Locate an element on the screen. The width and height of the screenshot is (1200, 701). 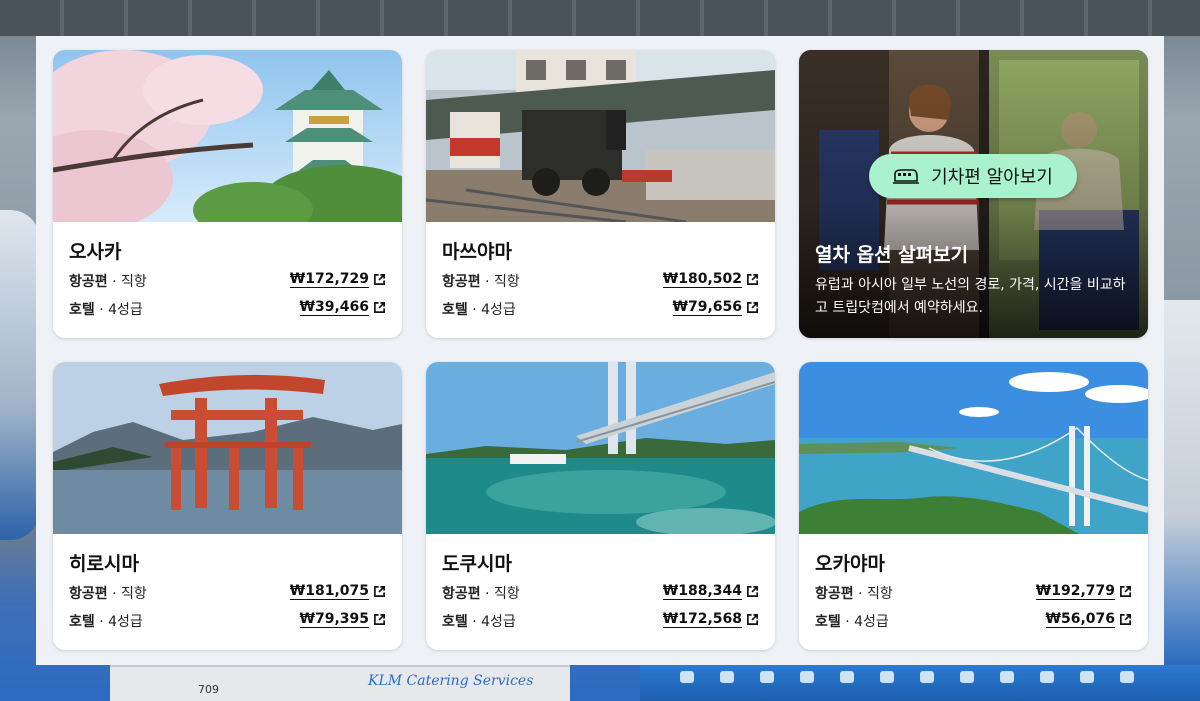
destination-card: 오사카 항공편 · 직항 ₩172,729 호텔 · 4성급 ₩39,466 is located at coordinates (227, 194).